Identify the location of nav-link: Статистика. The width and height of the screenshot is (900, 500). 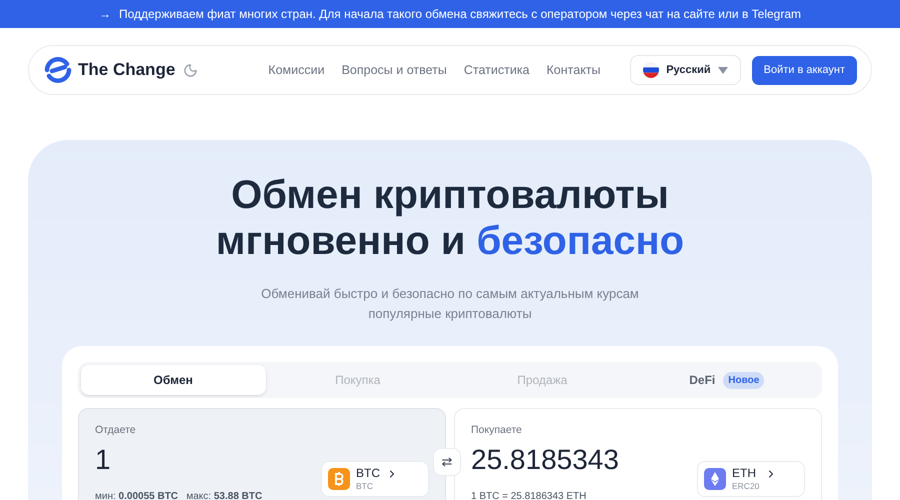
(497, 70).